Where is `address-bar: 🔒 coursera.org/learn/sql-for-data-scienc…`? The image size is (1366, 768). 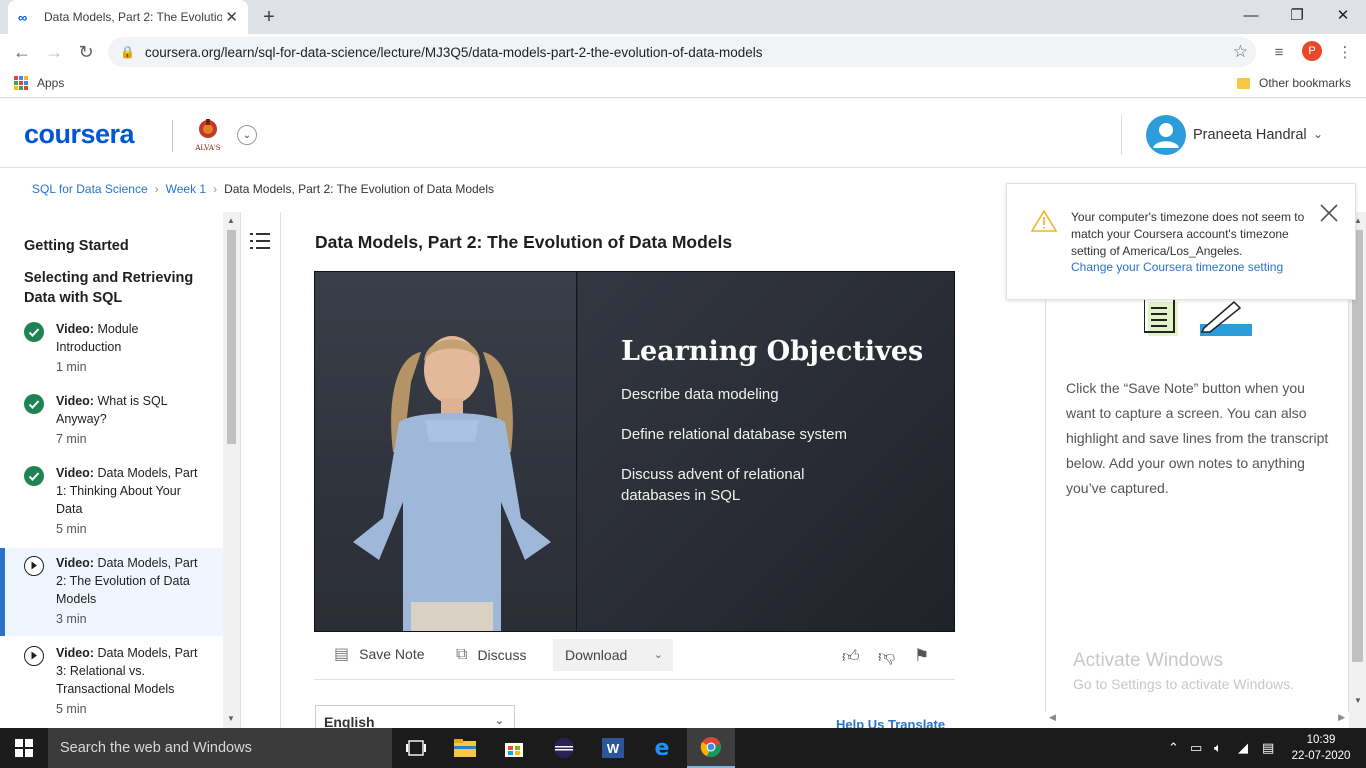
address-bar: 🔒 coursera.org/learn/sql-for-data-scienc… is located at coordinates (682, 52).